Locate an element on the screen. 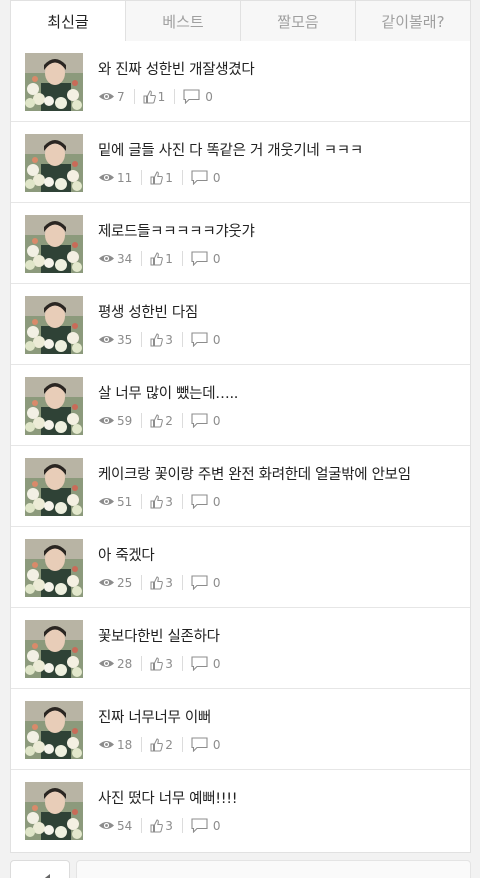  view-count-value: 35 is located at coordinates (125, 339).